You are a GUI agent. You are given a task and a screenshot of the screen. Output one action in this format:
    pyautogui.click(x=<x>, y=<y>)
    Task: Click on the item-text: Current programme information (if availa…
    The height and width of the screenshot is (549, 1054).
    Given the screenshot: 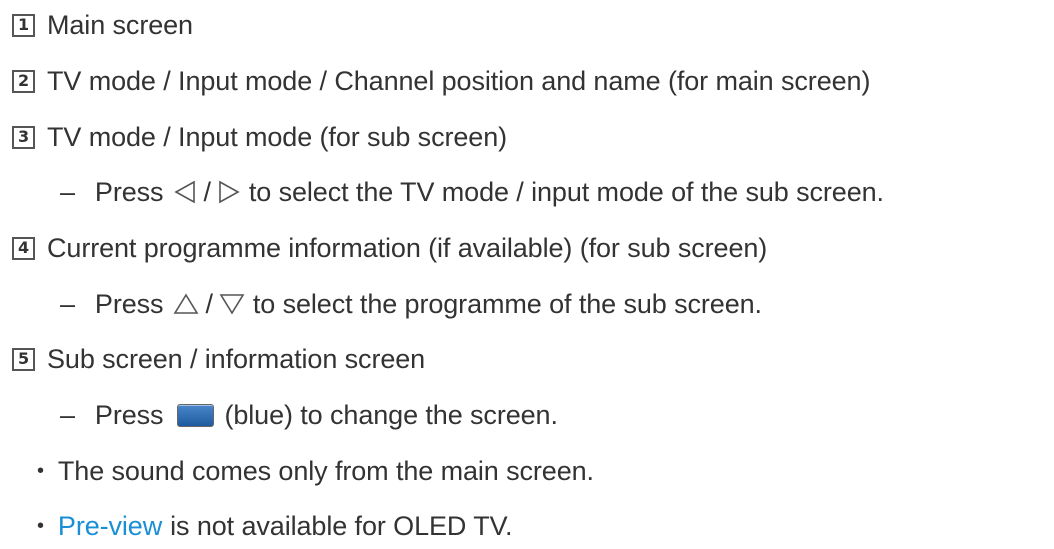 What is the action you would take?
    pyautogui.click(x=407, y=247)
    